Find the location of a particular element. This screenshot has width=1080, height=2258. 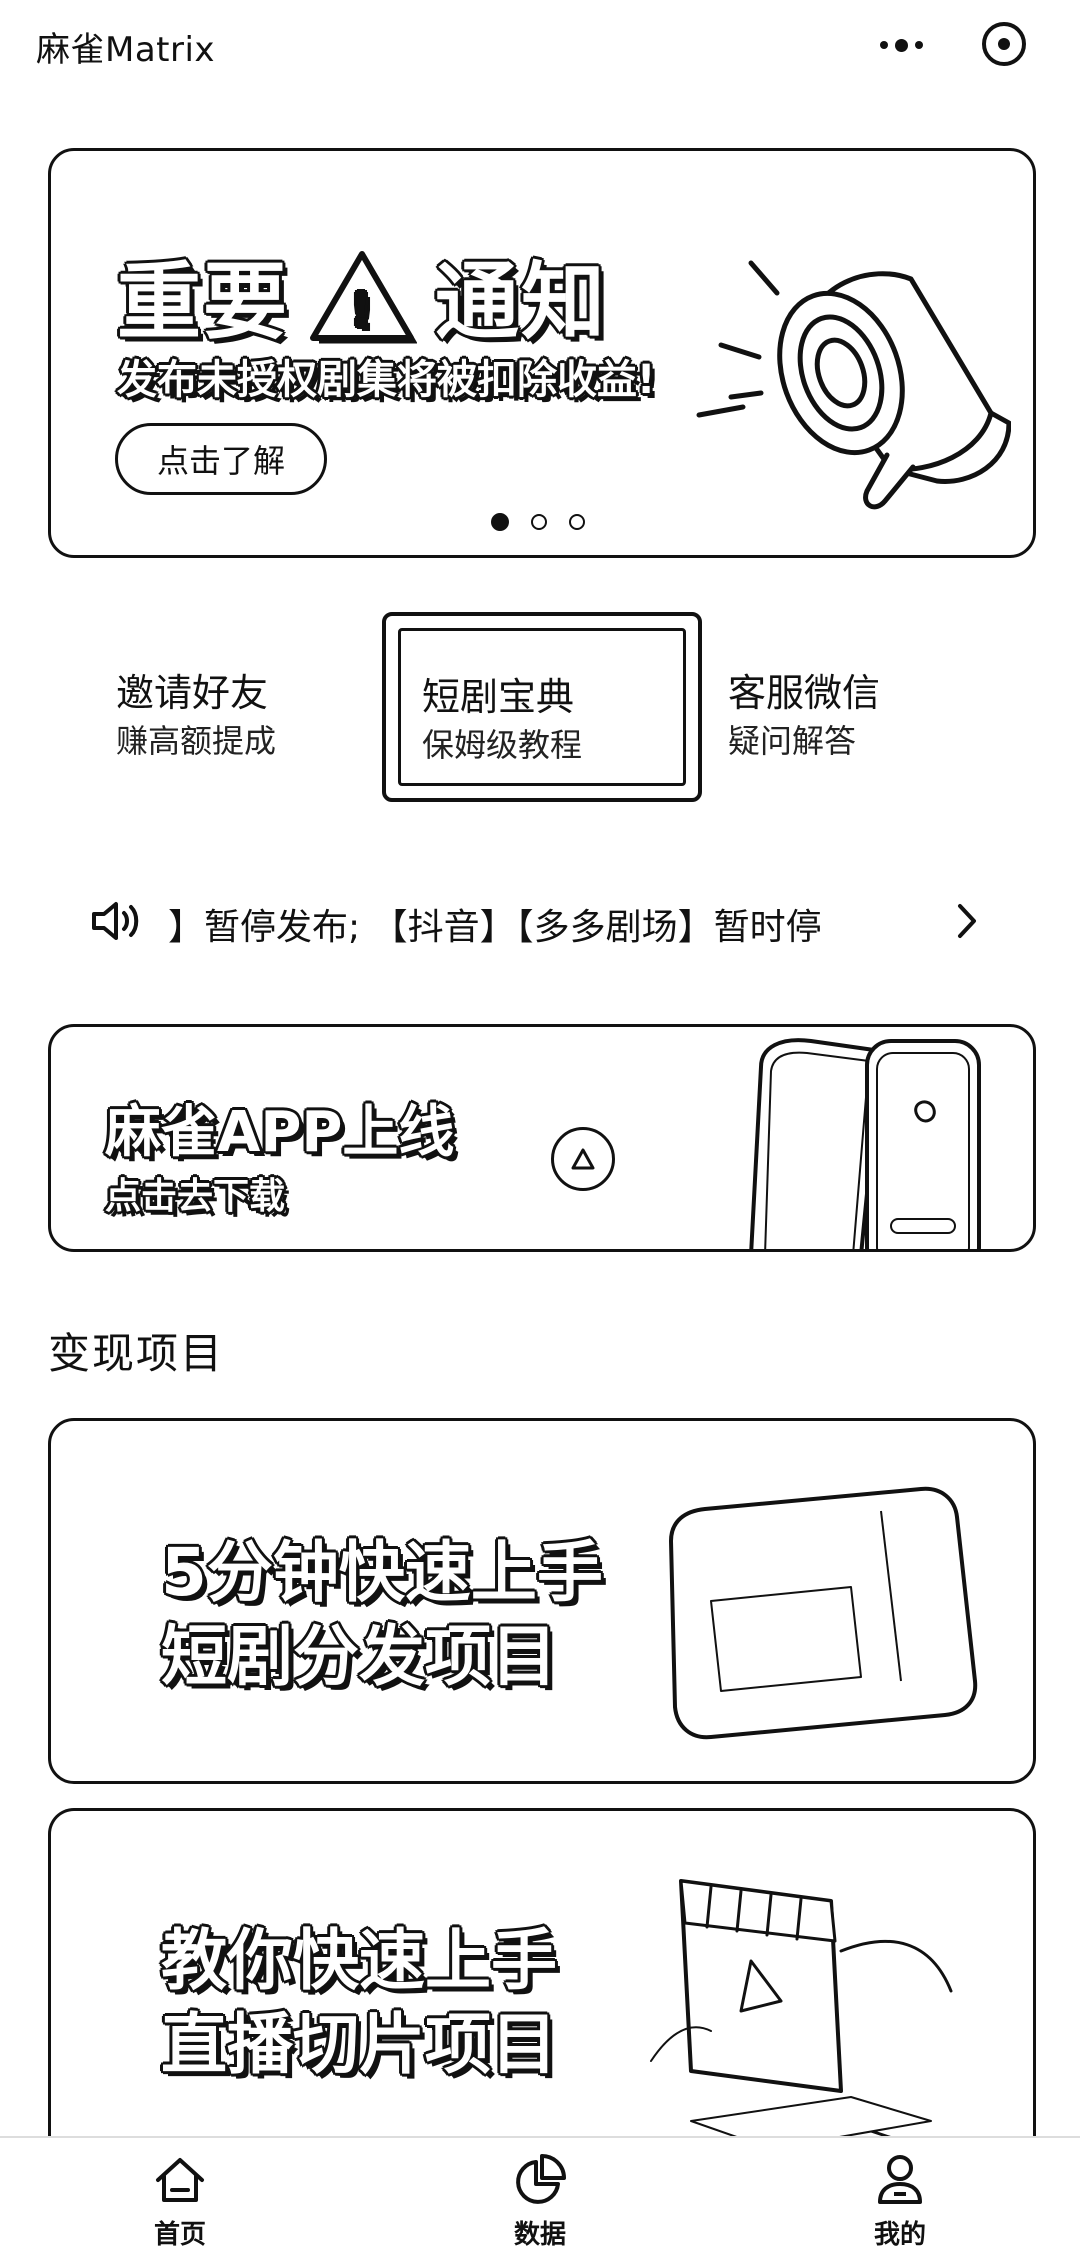

announcement-bar: ​】暂停发布; 【抖音】【多多剧场】暂时停 is located at coordinates (540, 922).